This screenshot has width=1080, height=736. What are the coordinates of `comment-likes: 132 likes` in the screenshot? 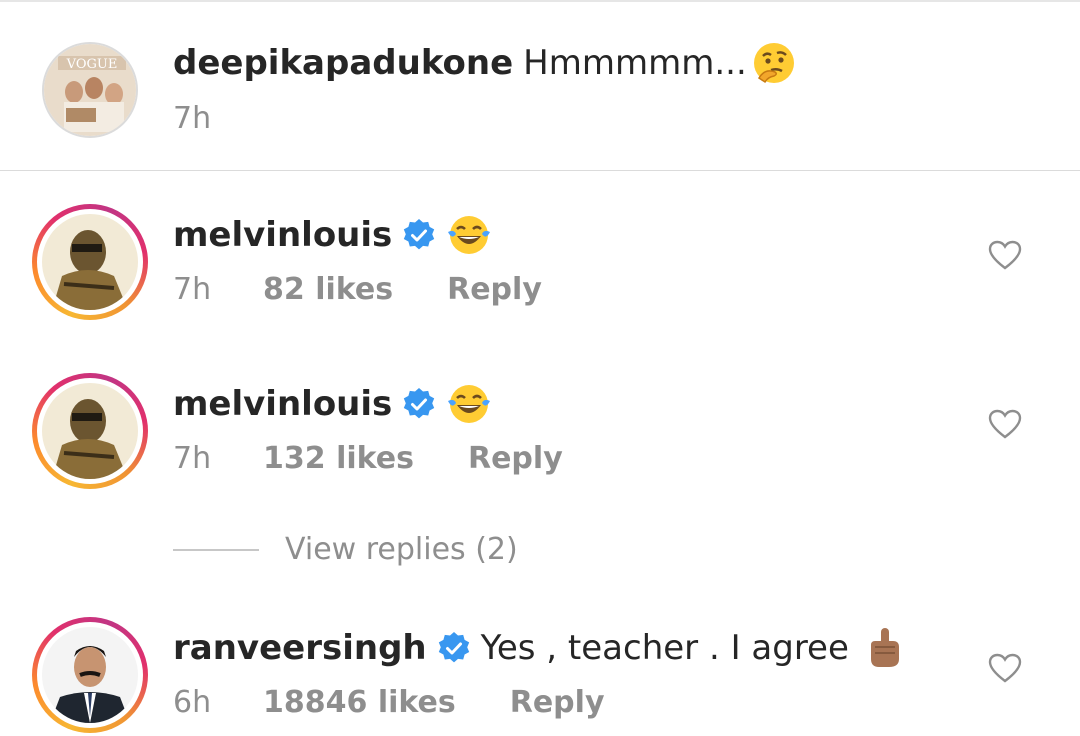 It's located at (338, 458).